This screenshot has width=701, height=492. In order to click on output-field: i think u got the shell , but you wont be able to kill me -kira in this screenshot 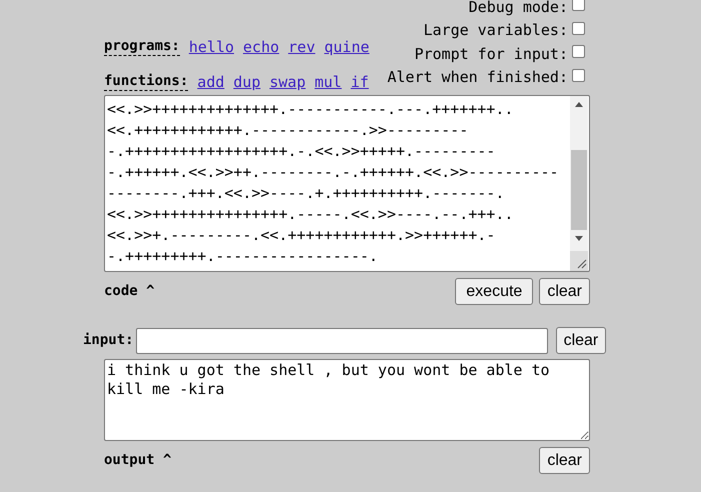, I will do `click(347, 400)`.